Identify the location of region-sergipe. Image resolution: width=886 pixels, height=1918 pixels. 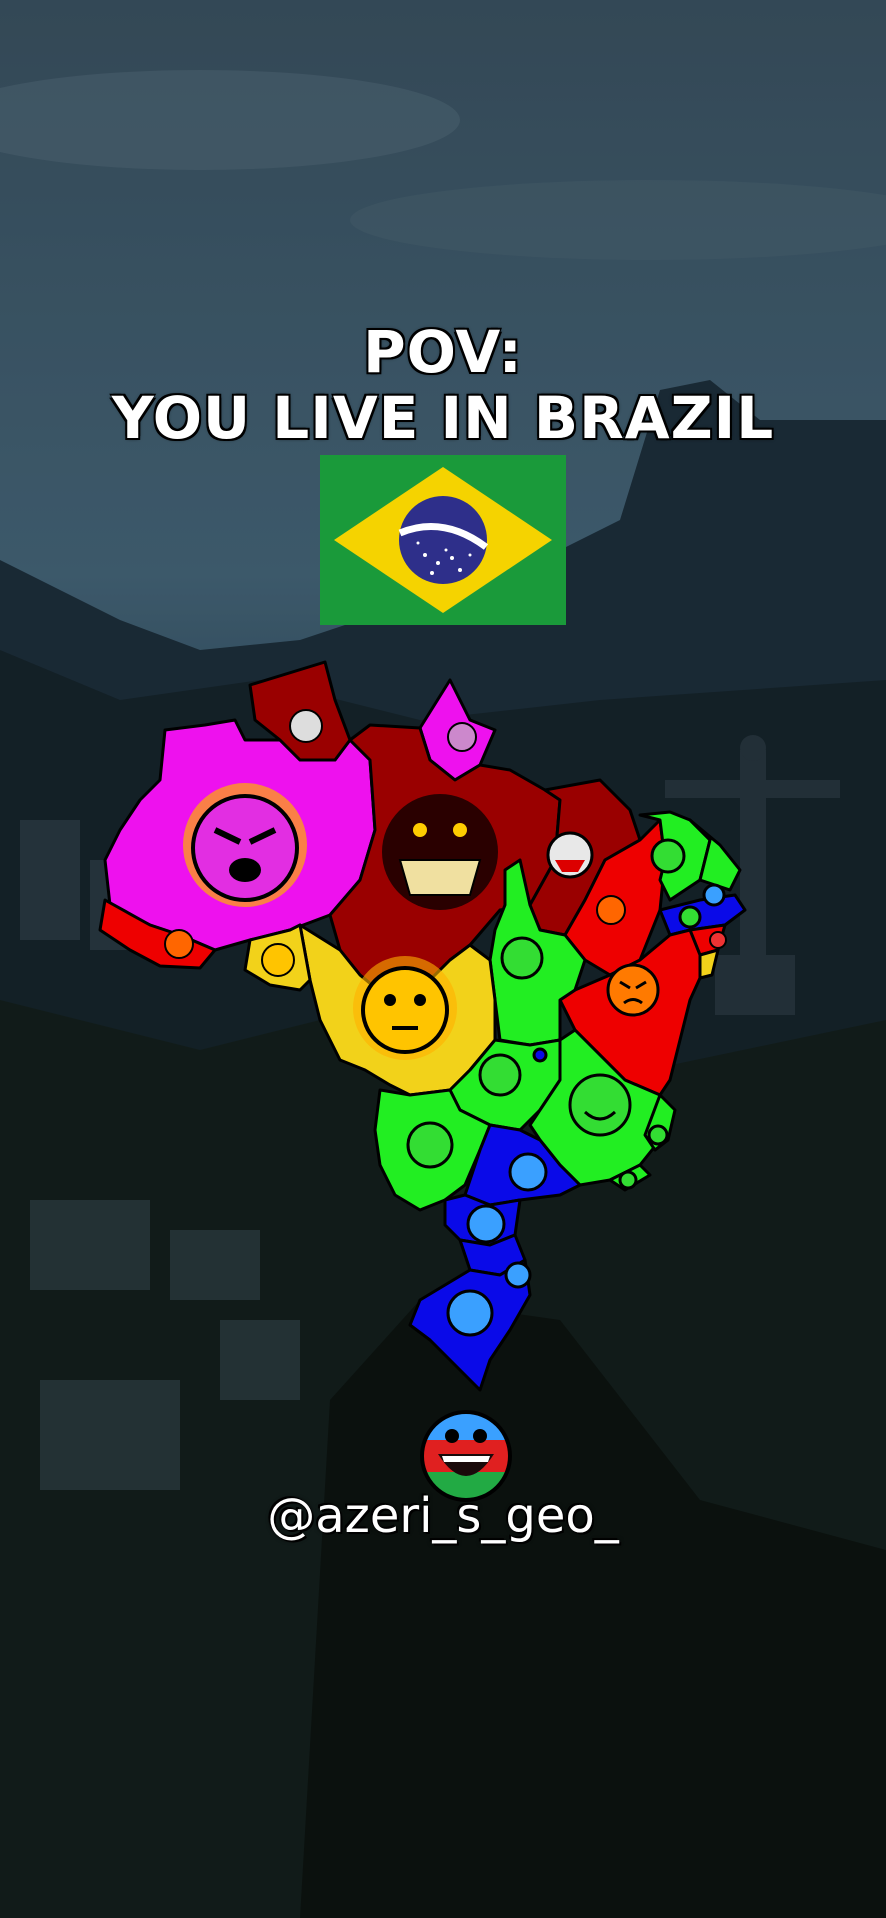
(709, 964).